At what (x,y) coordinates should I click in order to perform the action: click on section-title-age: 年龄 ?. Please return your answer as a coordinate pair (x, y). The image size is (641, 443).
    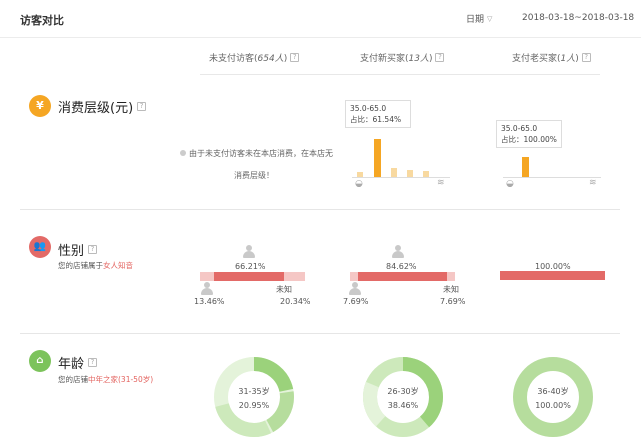
    Looking at the image, I should click on (78, 362).